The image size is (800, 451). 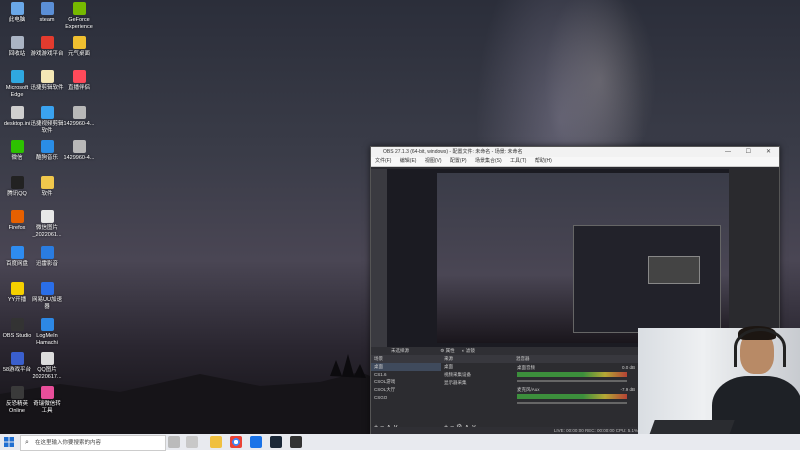 I want to click on scene-item: CSOL游戏, so click(x=406, y=382).